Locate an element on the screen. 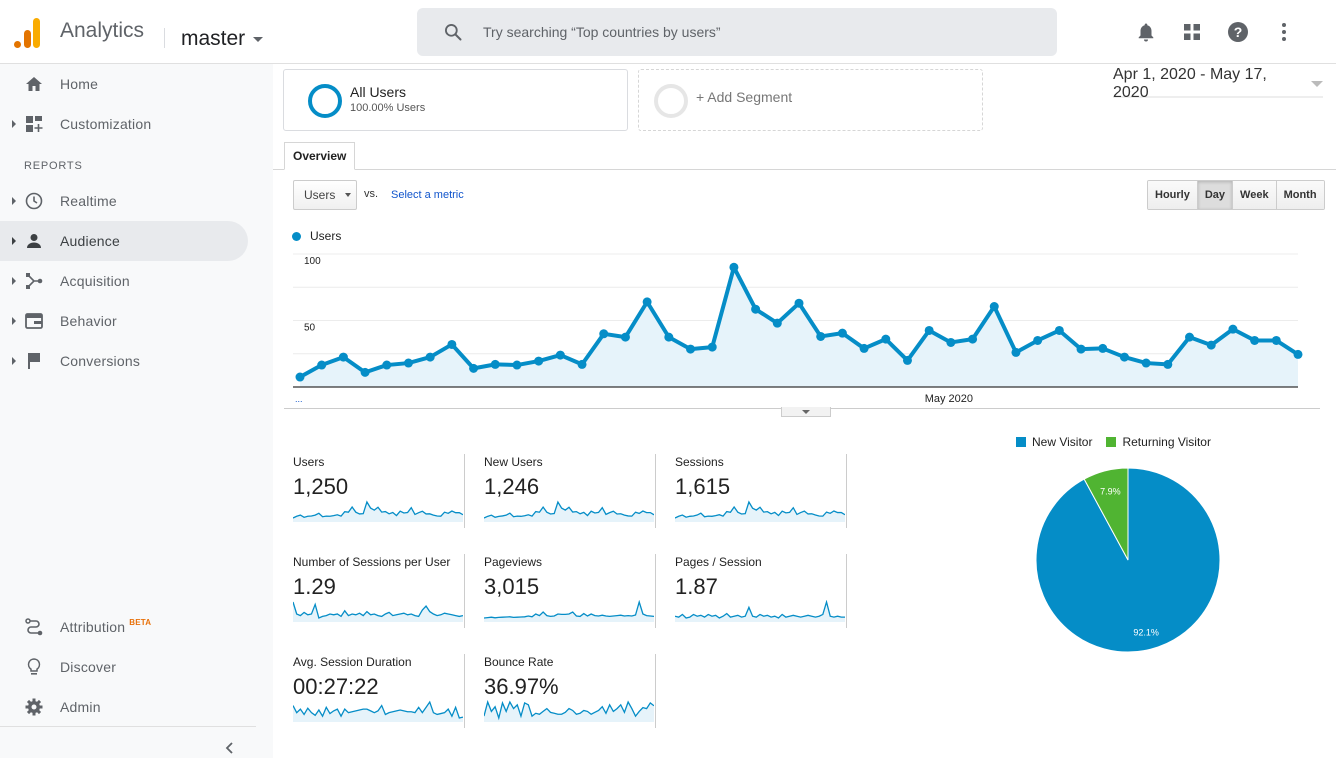 Image resolution: width=1336 pixels, height=761 pixels. metric-card: Sessions 1,615 is located at coordinates (757, 489).